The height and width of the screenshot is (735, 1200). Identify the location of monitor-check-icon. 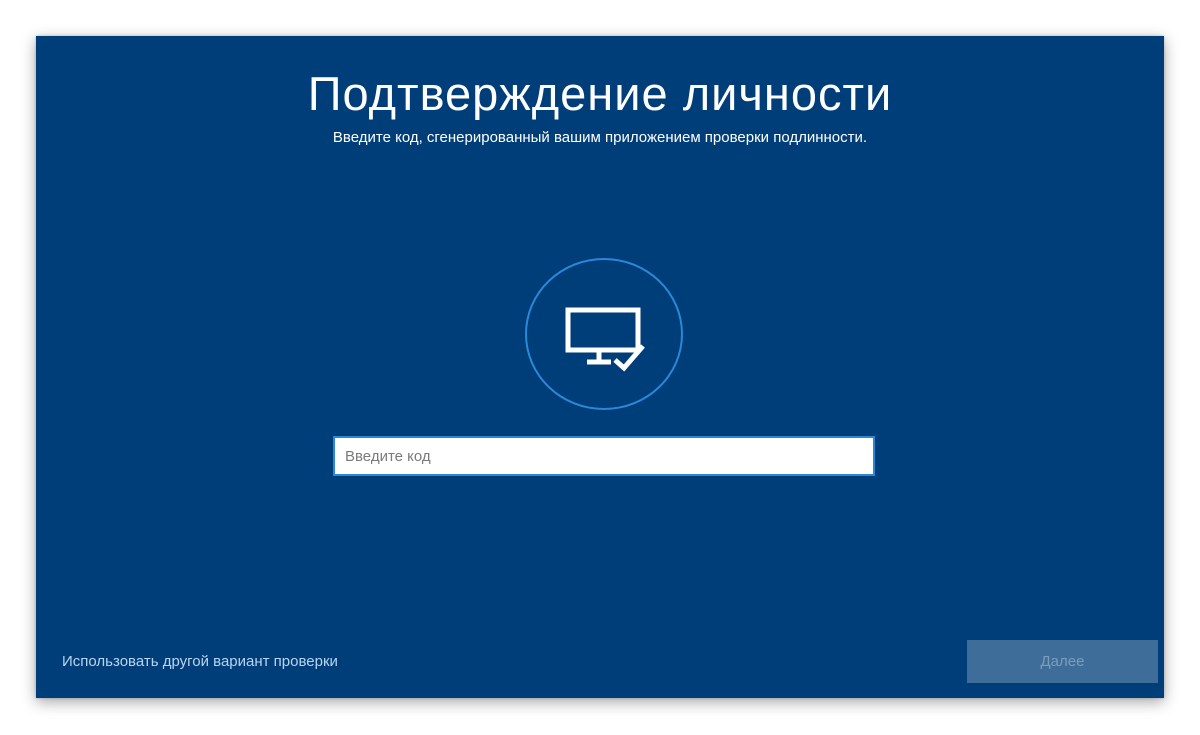
(605, 339).